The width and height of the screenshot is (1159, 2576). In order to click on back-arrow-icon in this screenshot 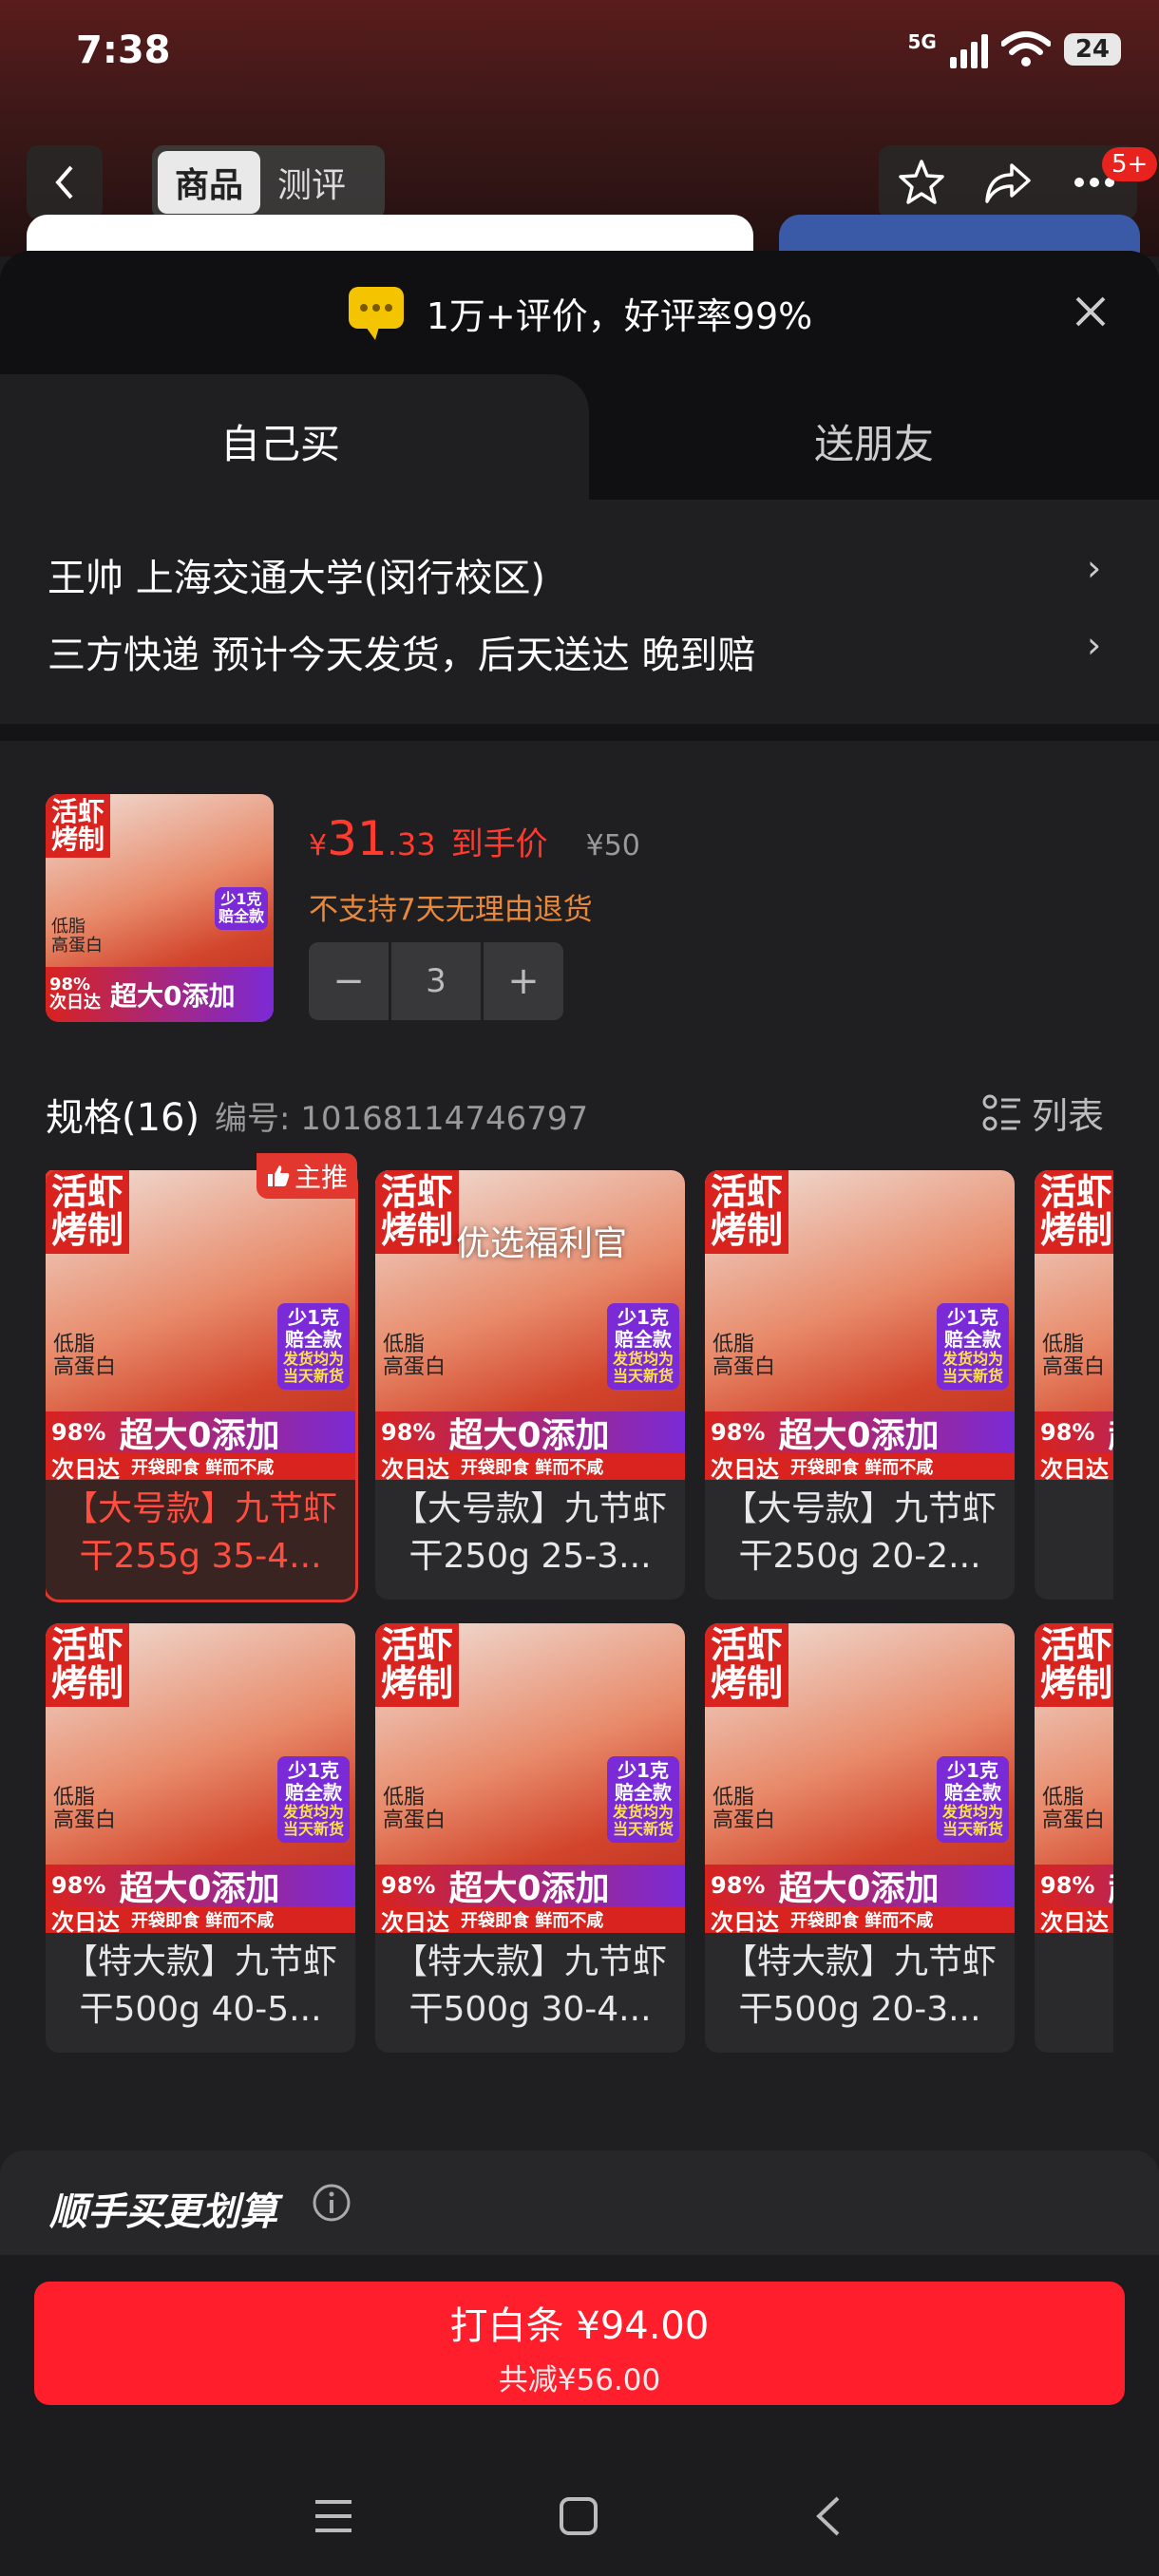, I will do `click(64, 182)`.